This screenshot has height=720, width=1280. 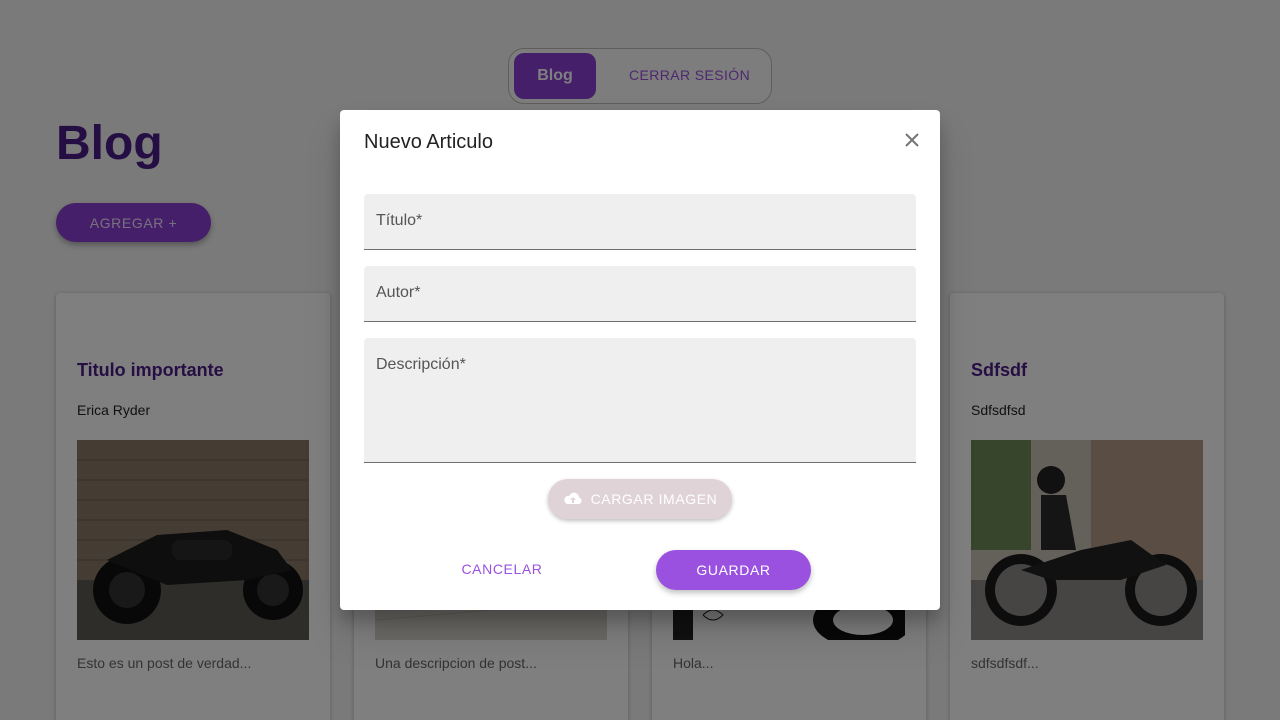 I want to click on description-field: Descripción*, so click(x=640, y=400).